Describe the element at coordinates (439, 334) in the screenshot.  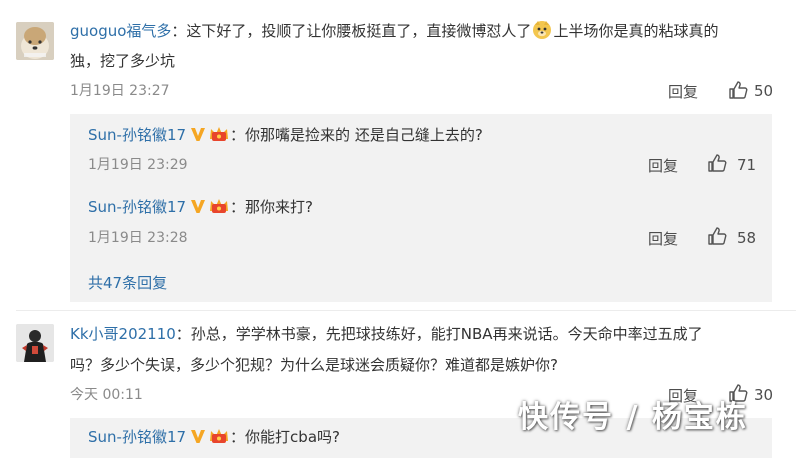
I see `comment-text: ：孙总，学学林书豪，先把球技练好，能打NBA再来说话。今天命中率过五成了` at that location.